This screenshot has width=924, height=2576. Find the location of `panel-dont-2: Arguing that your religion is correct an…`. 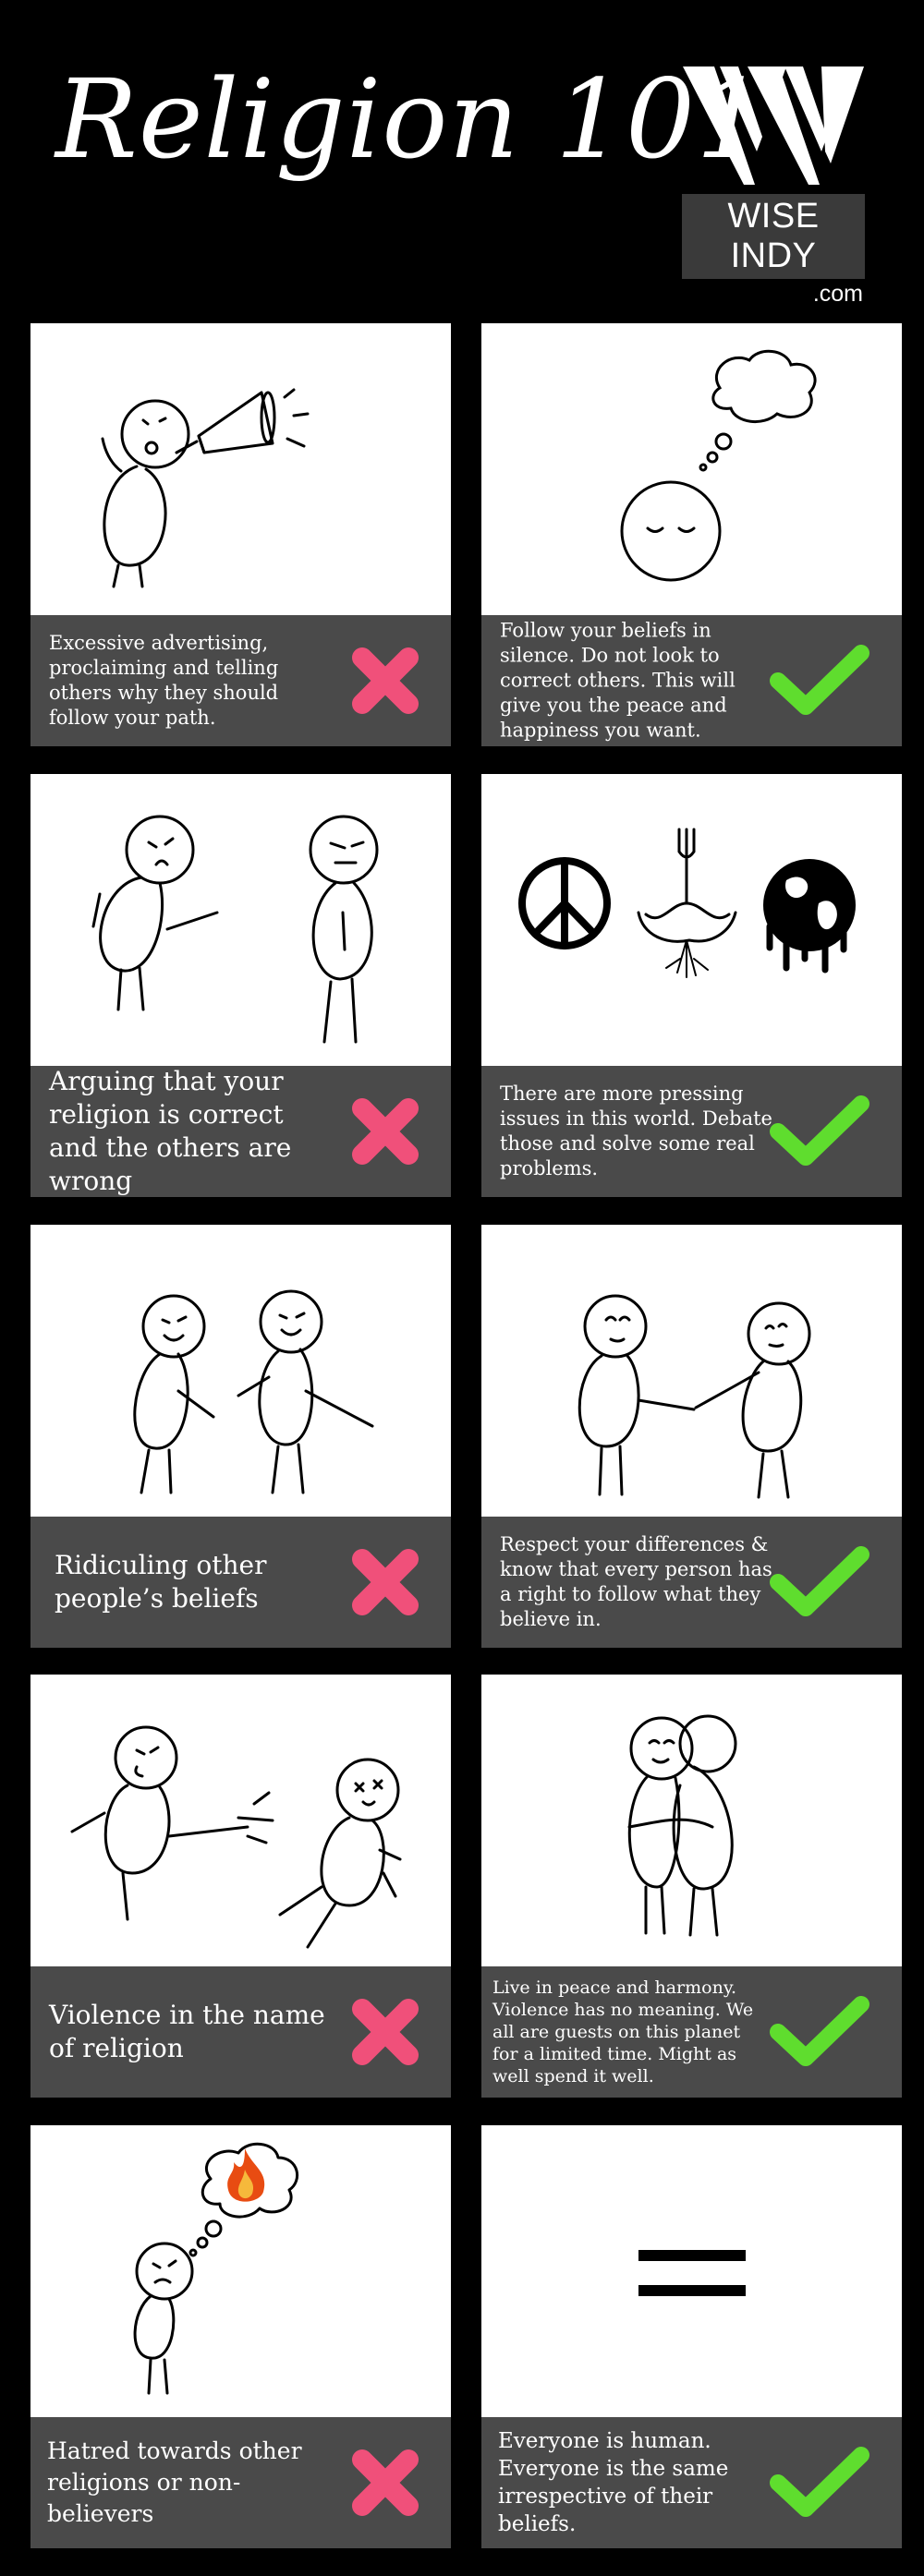

panel-dont-2: Arguing that your religion is correct an… is located at coordinates (240, 985).